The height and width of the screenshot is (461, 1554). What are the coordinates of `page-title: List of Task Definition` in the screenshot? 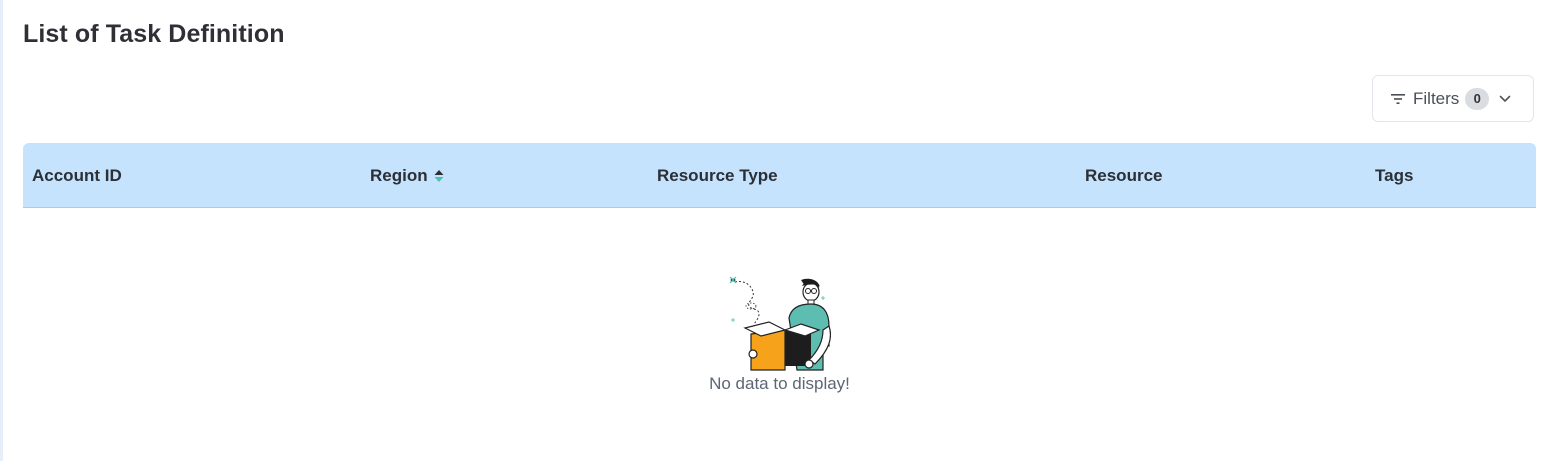 It's located at (154, 34).